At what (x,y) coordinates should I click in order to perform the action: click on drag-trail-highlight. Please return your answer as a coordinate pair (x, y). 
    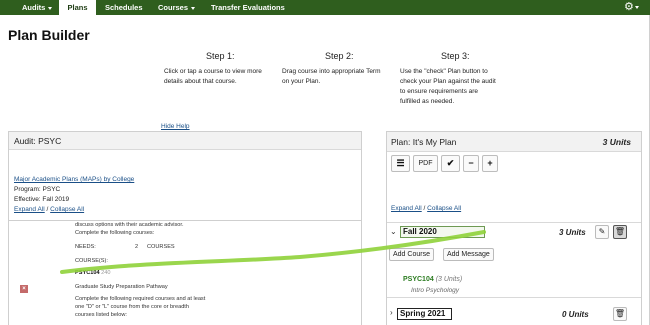
    Looking at the image, I should click on (273, 252).